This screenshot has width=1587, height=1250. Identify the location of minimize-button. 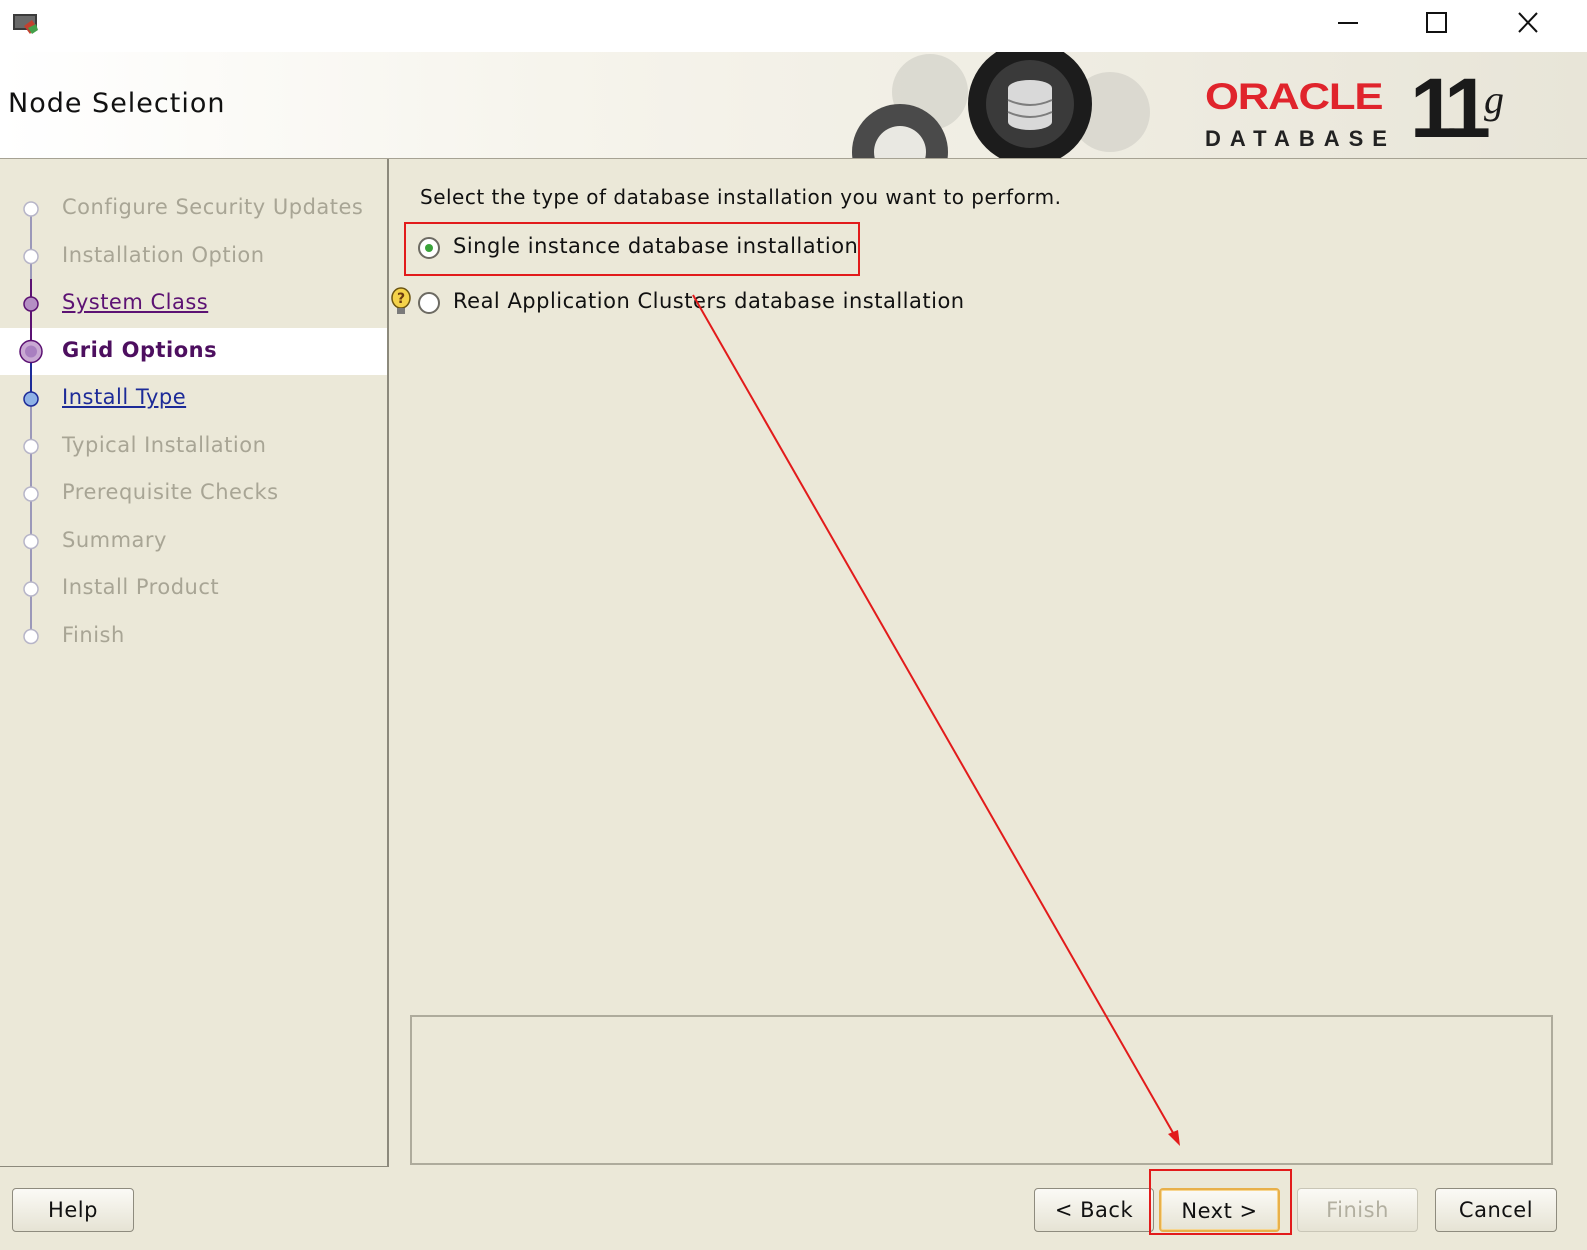
(1348, 24).